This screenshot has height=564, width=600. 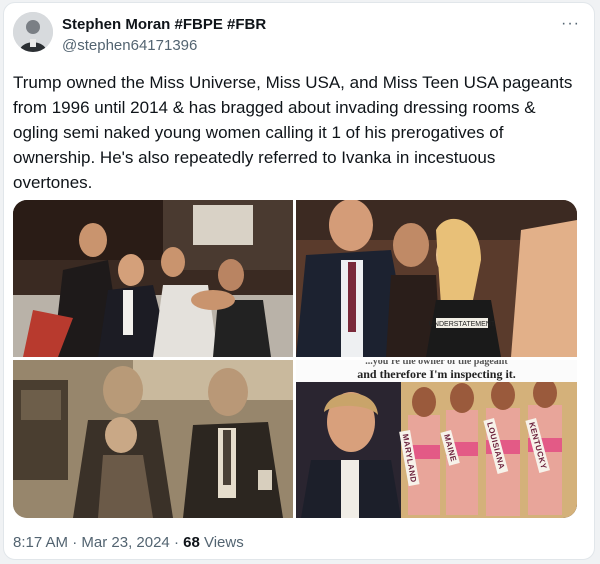 I want to click on author-display-name: Stephen Moran #FBPE #FBR, so click(x=164, y=24).